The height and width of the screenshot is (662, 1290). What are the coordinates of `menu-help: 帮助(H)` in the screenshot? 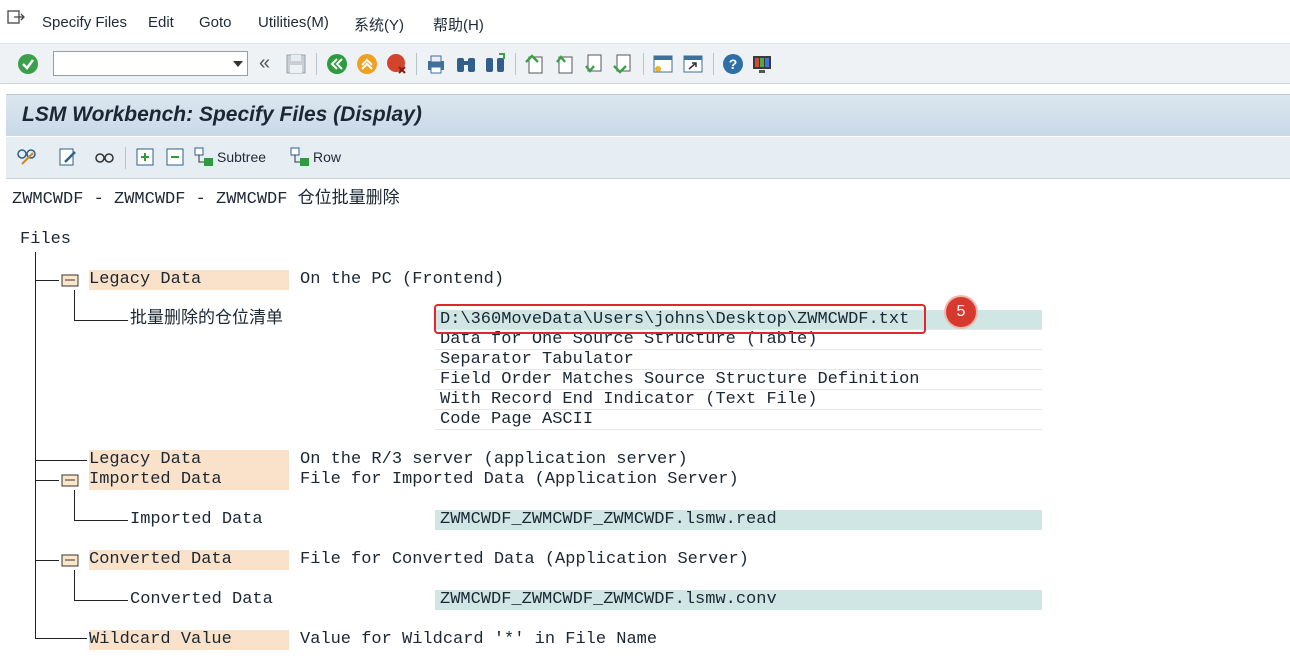 It's located at (458, 24).